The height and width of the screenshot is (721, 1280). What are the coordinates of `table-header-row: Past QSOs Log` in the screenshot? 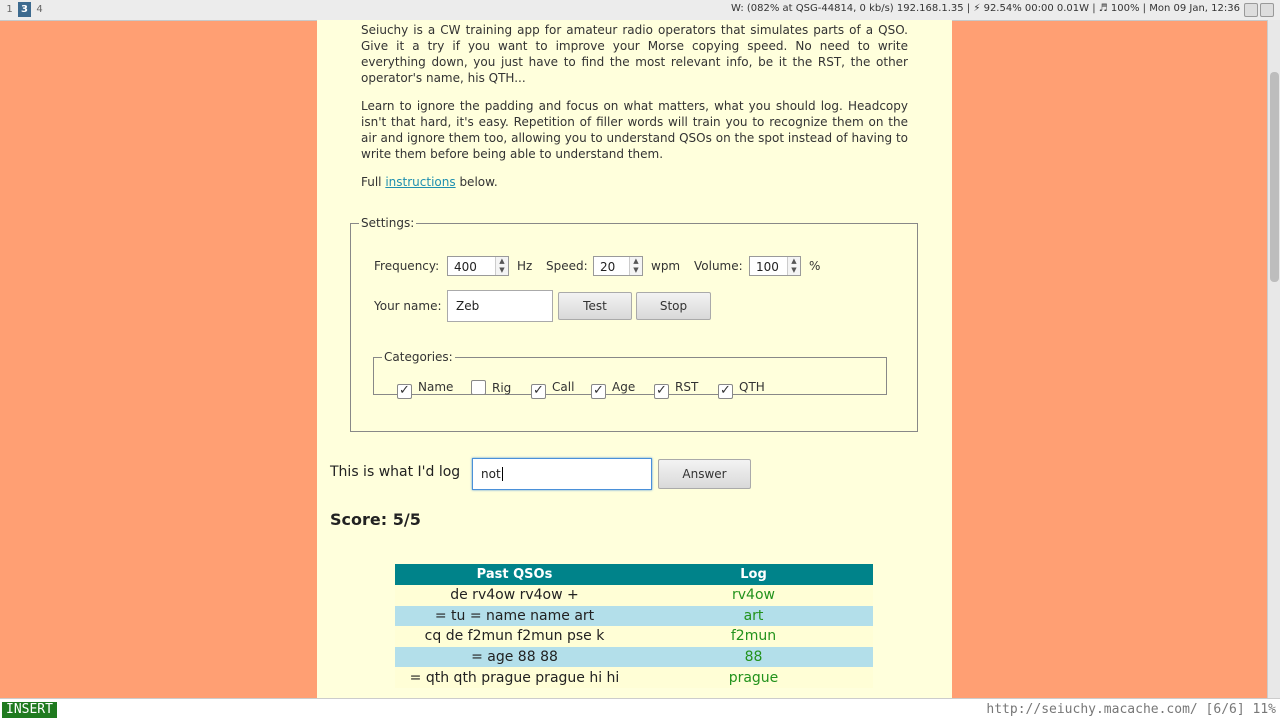 It's located at (634, 574).